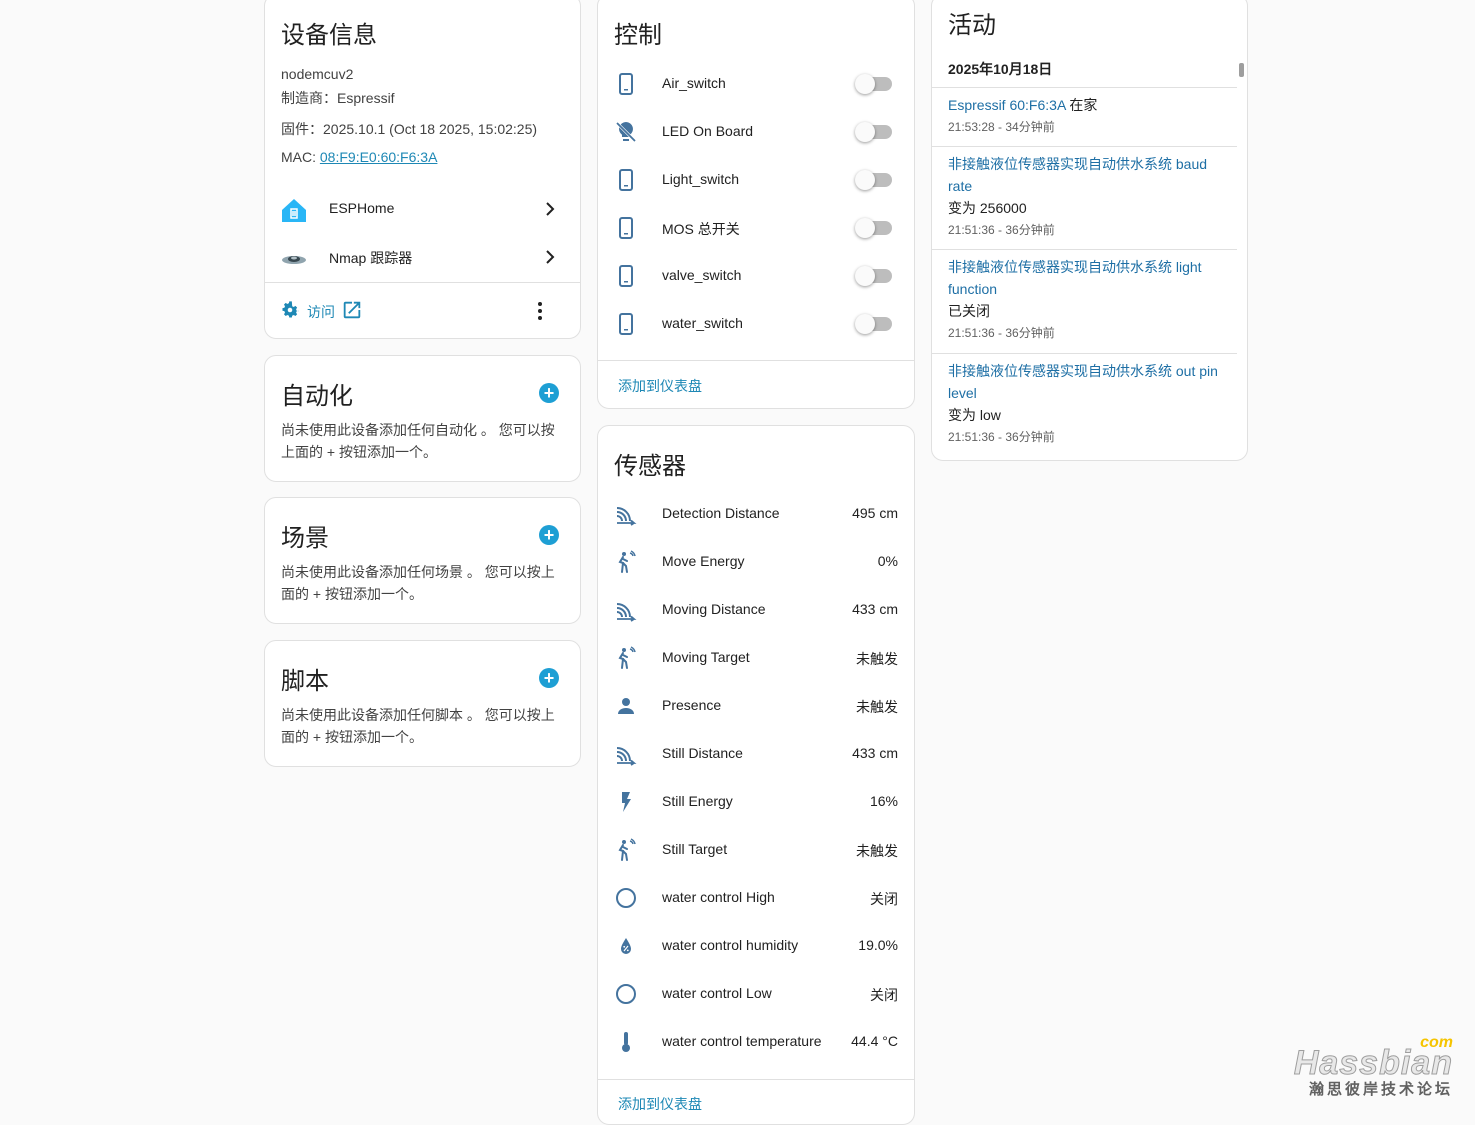 This screenshot has width=1475, height=1125. I want to click on activity-entity-link: Espressif 60:F6:3A, so click(1007, 105).